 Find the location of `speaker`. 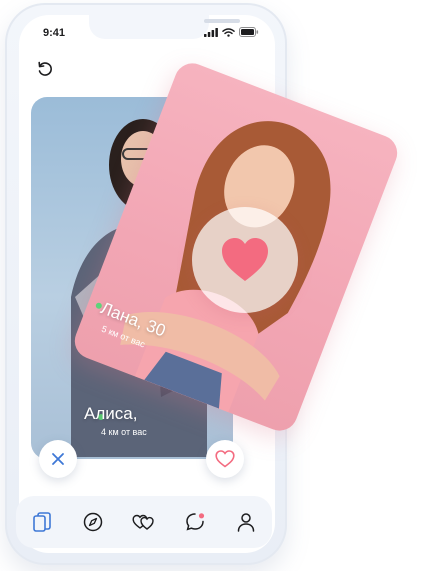

speaker is located at coordinates (222, 21).